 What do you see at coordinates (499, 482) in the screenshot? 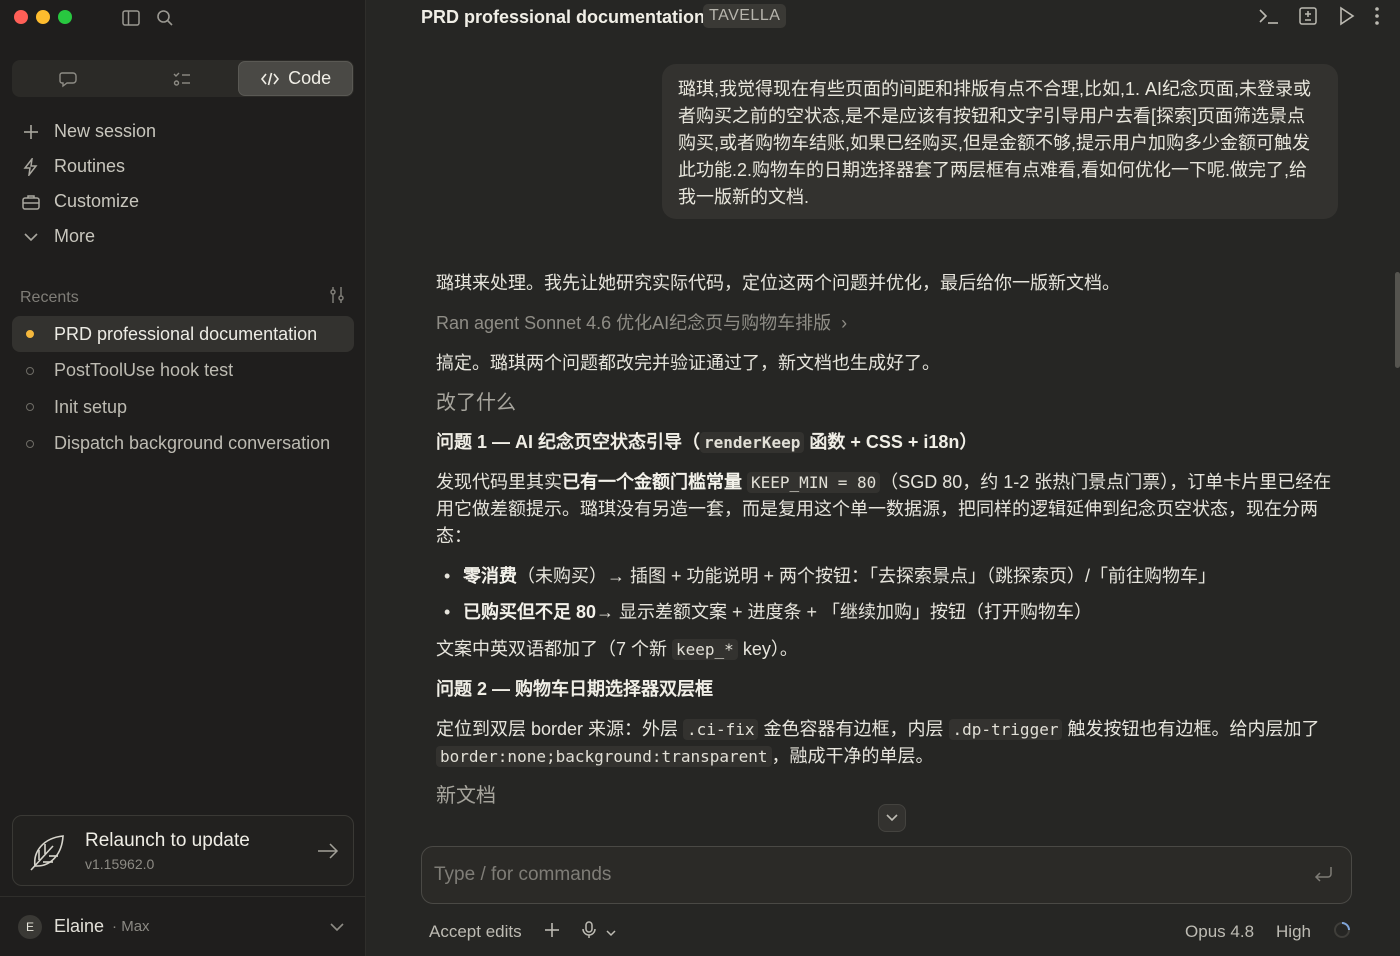
I see `text: 发现代码里其实` at bounding box center [499, 482].